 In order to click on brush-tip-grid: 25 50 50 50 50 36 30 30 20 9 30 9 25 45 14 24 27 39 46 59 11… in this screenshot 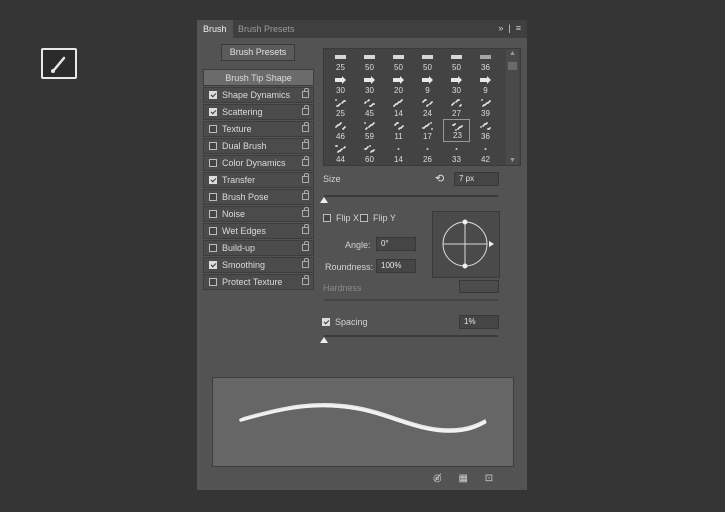, I will do `click(422, 107)`.